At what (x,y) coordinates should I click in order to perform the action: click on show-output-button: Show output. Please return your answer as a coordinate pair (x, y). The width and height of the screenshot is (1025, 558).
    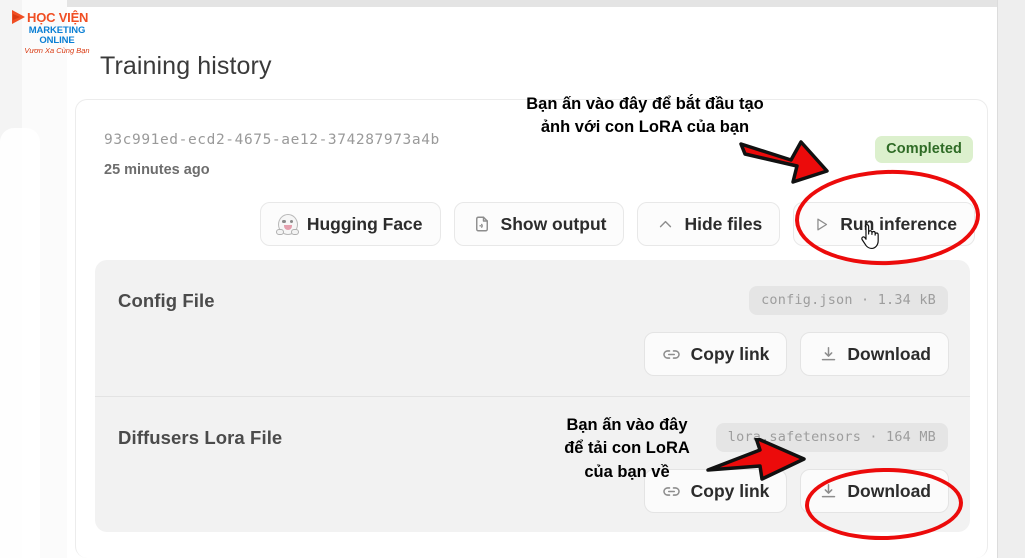
    Looking at the image, I should click on (539, 224).